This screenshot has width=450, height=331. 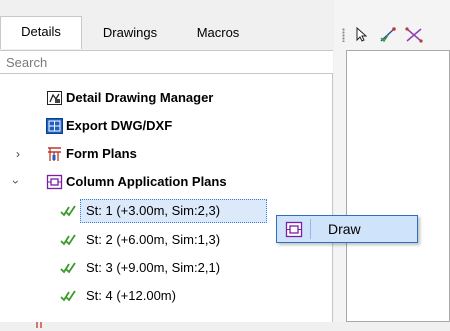 I want to click on tree-item-detail-drawing-manager: Detail Drawing Manager, so click(x=165, y=98).